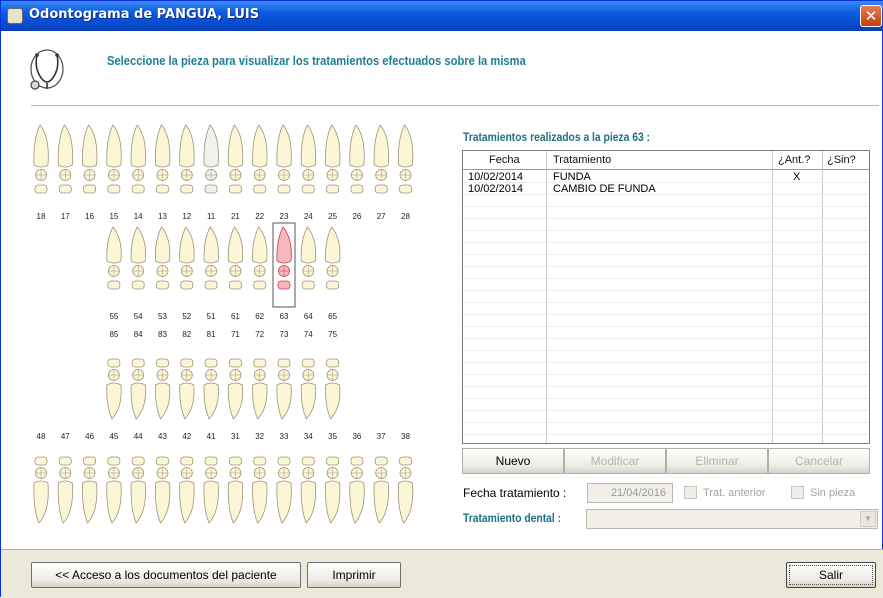  I want to click on modificar-button: Modificar, so click(615, 461).